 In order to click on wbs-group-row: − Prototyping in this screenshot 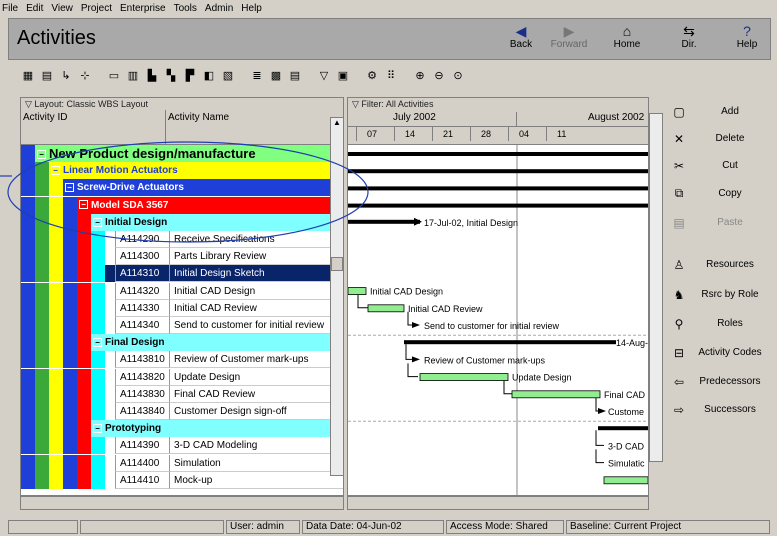, I will do `click(182, 429)`.